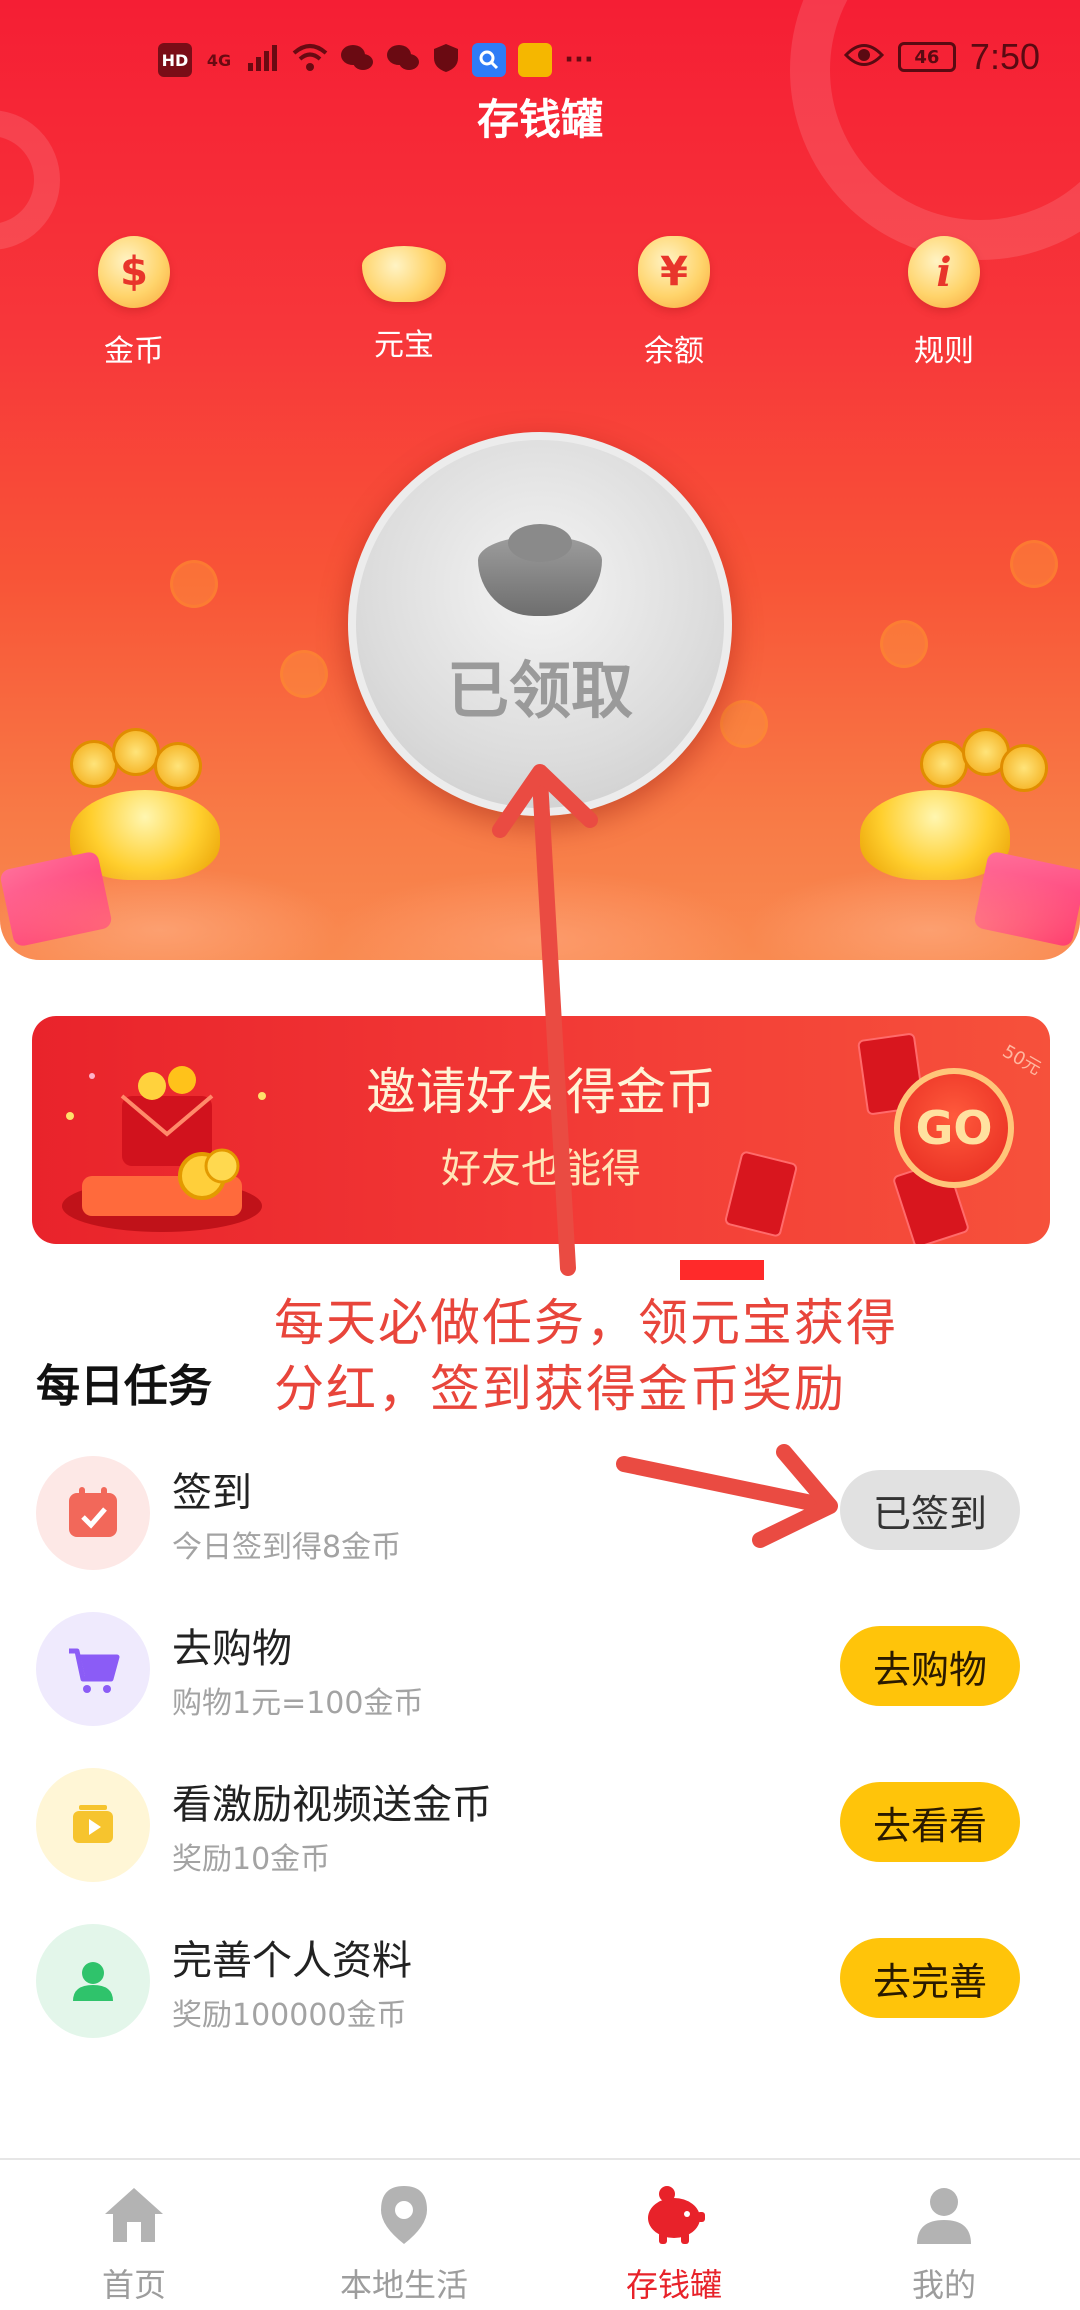 Image resolution: width=1080 pixels, height=2310 pixels. What do you see at coordinates (403, 2285) in the screenshot?
I see `tab-label: 本地生活` at bounding box center [403, 2285].